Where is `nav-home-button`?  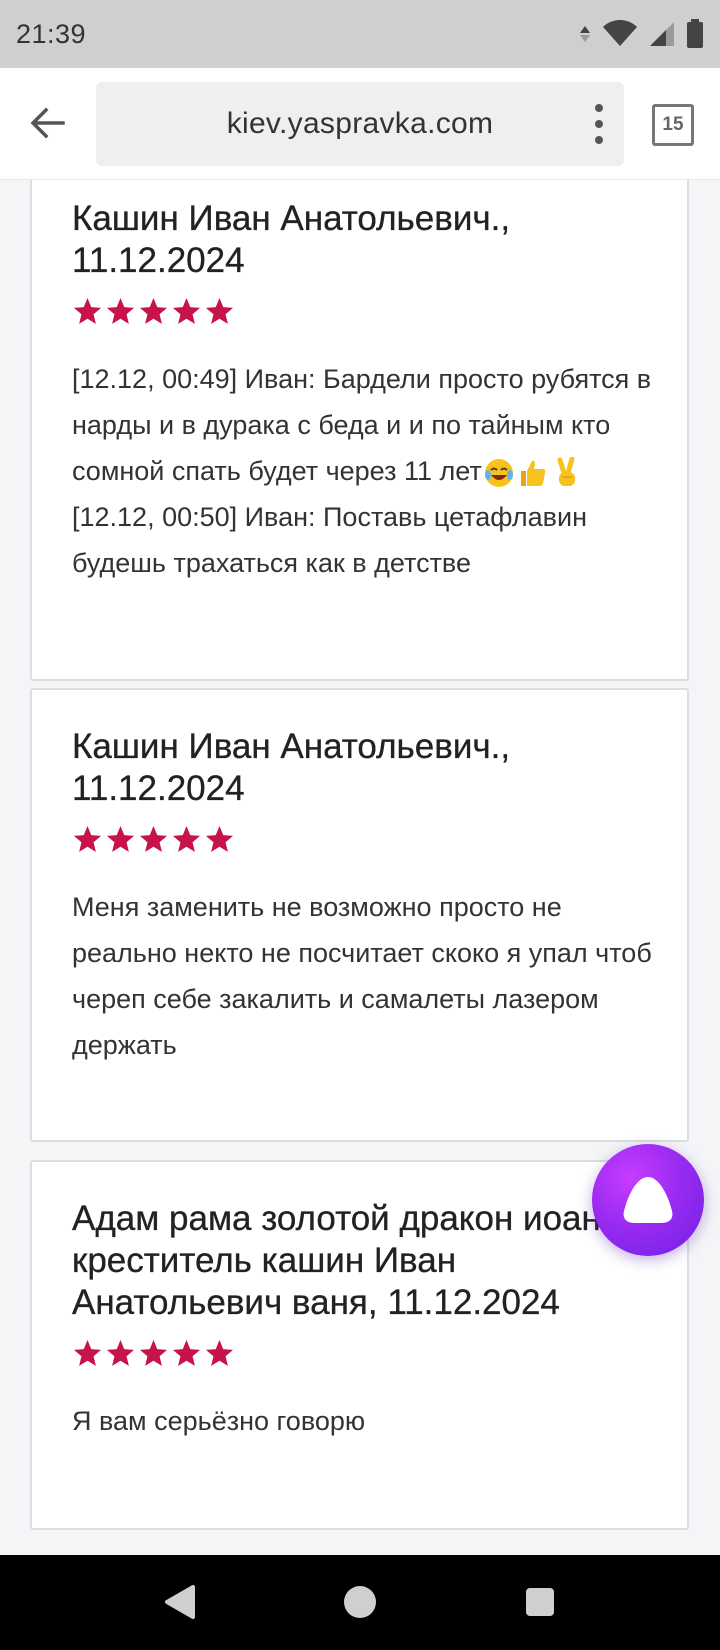
nav-home-button is located at coordinates (360, 1602).